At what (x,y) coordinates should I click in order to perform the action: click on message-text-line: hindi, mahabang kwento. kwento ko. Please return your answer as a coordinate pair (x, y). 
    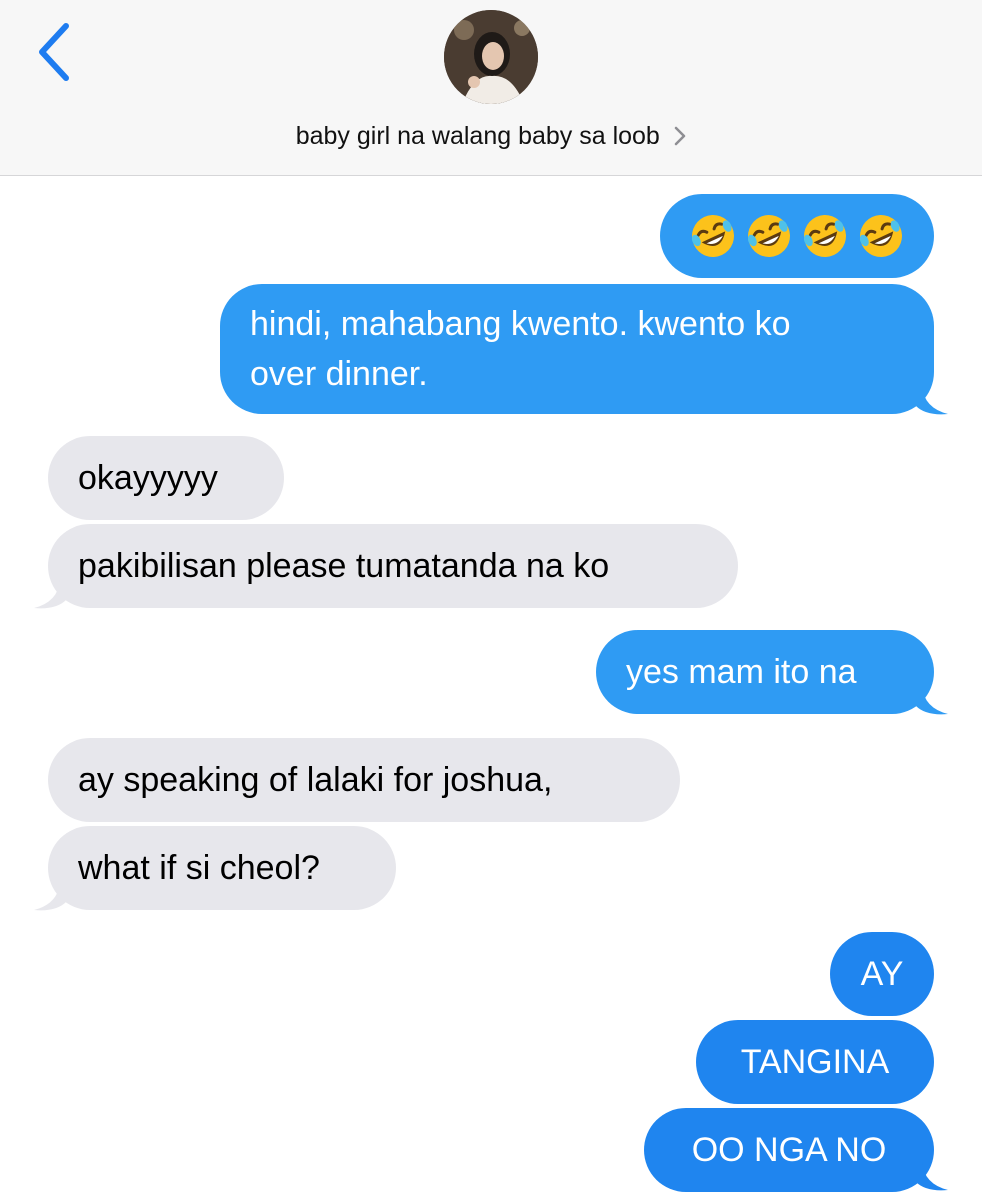
    Looking at the image, I should click on (520, 324).